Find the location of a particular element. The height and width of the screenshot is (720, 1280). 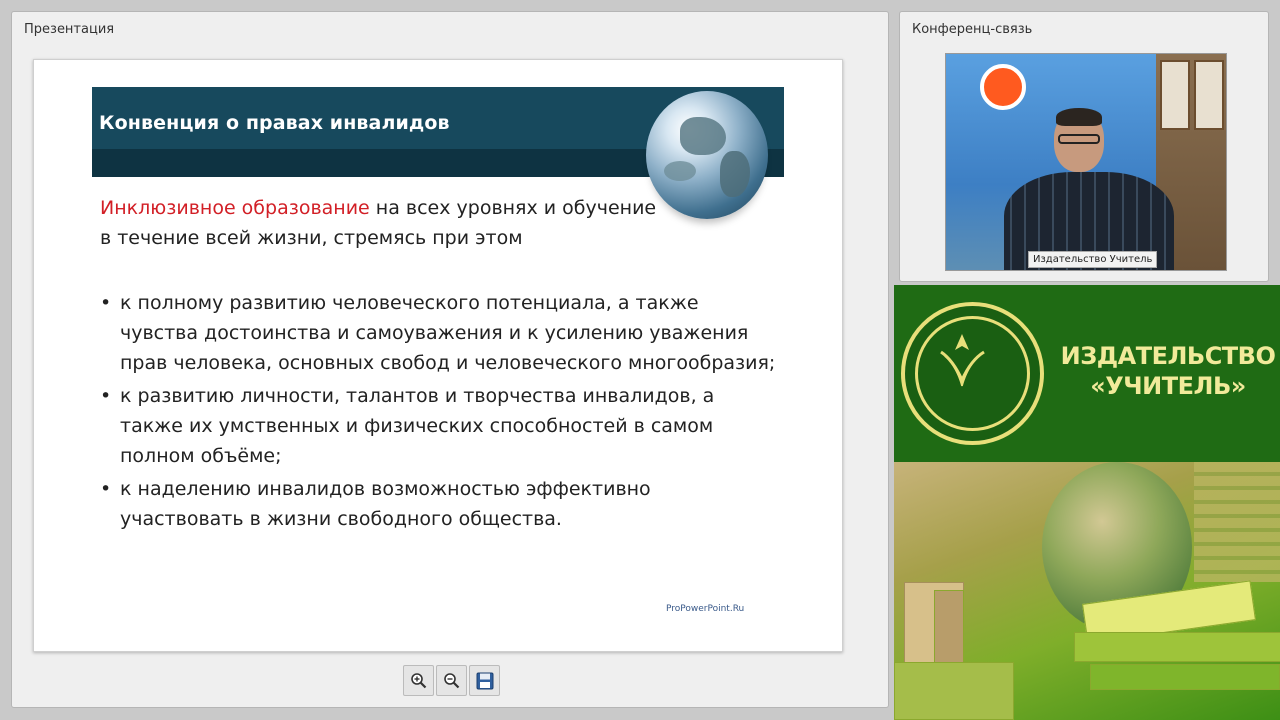

publisher-name-line1: ИЗДАТЕЛЬСТВО is located at coordinates (1168, 356).